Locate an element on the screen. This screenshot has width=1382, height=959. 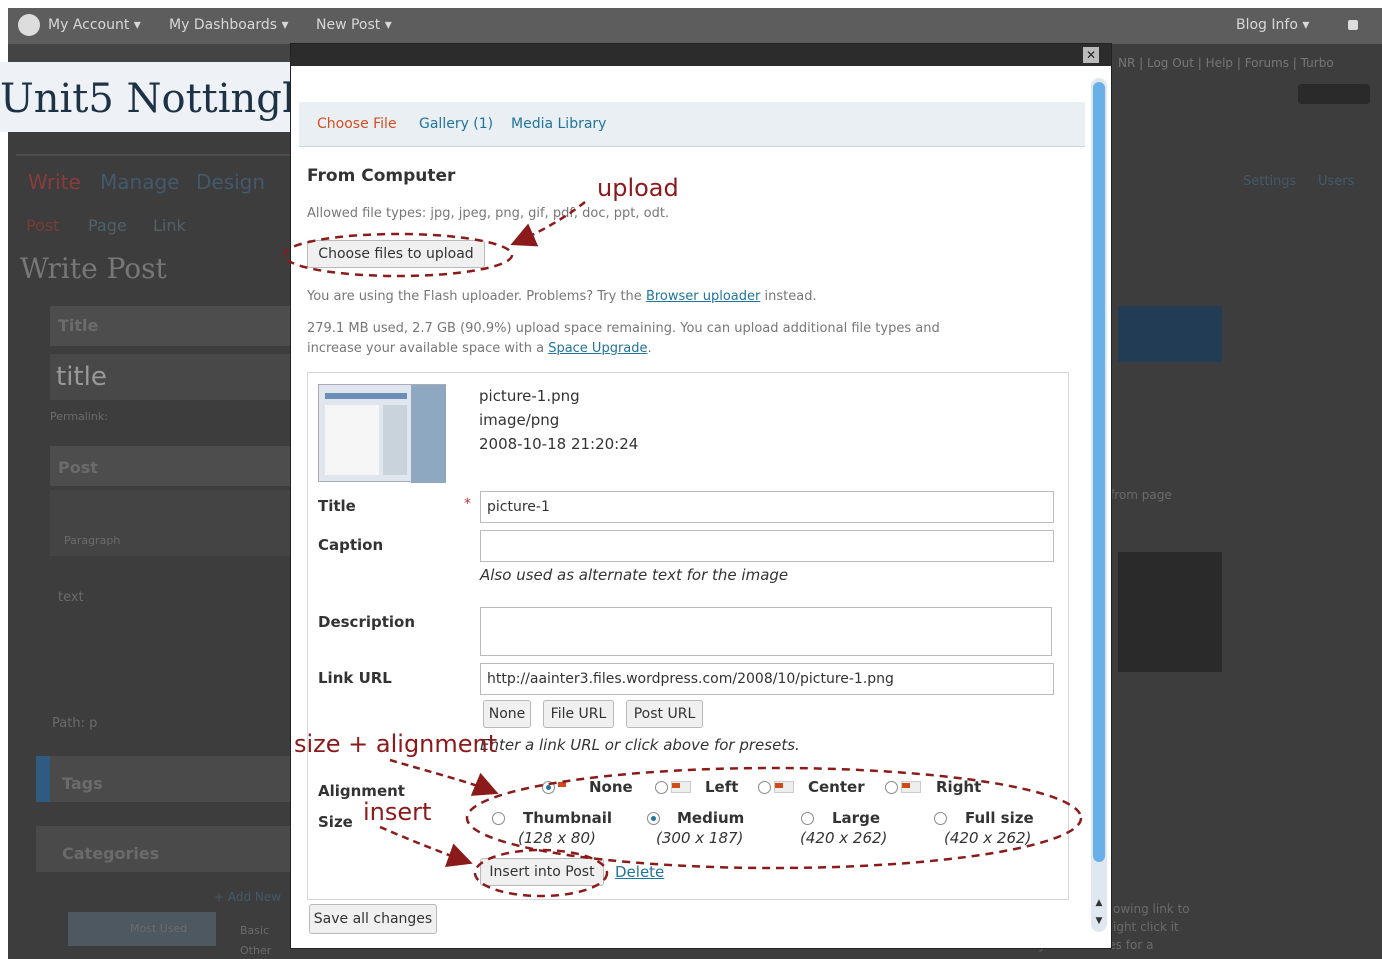
size-alignment-arrow is located at coordinates (444, 777).